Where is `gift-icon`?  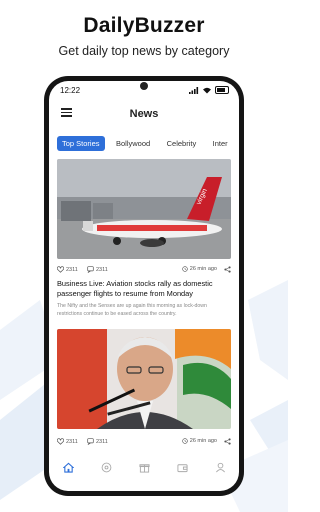 gift-icon is located at coordinates (144, 468).